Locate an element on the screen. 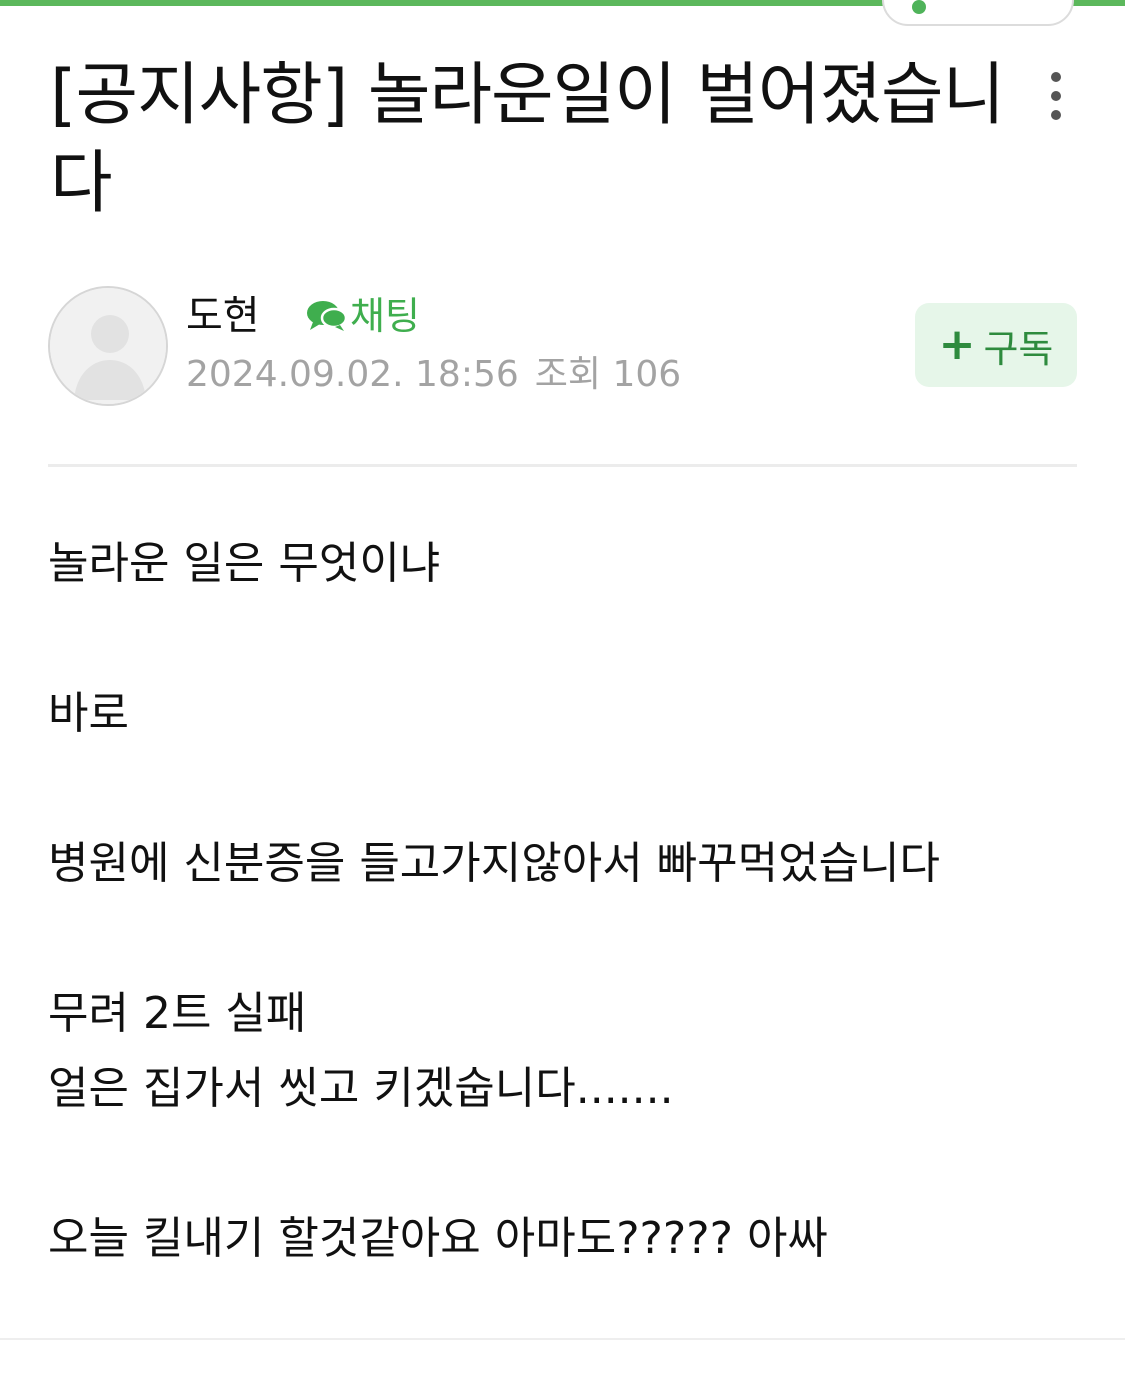  post-meta: 2024.09.02. 18:56 조회 106 is located at coordinates (433, 375).